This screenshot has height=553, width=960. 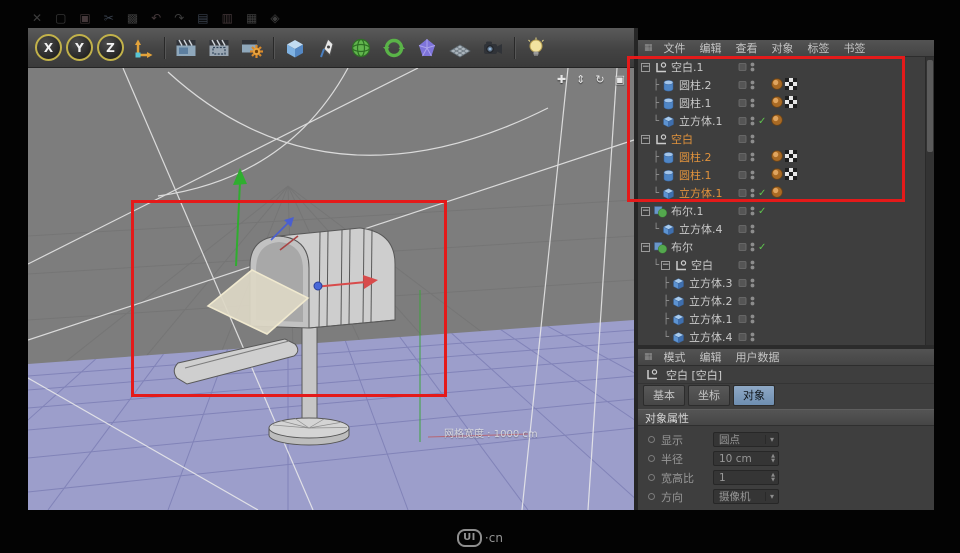 I want to click on save-icon: ▣, so click(x=84, y=18).